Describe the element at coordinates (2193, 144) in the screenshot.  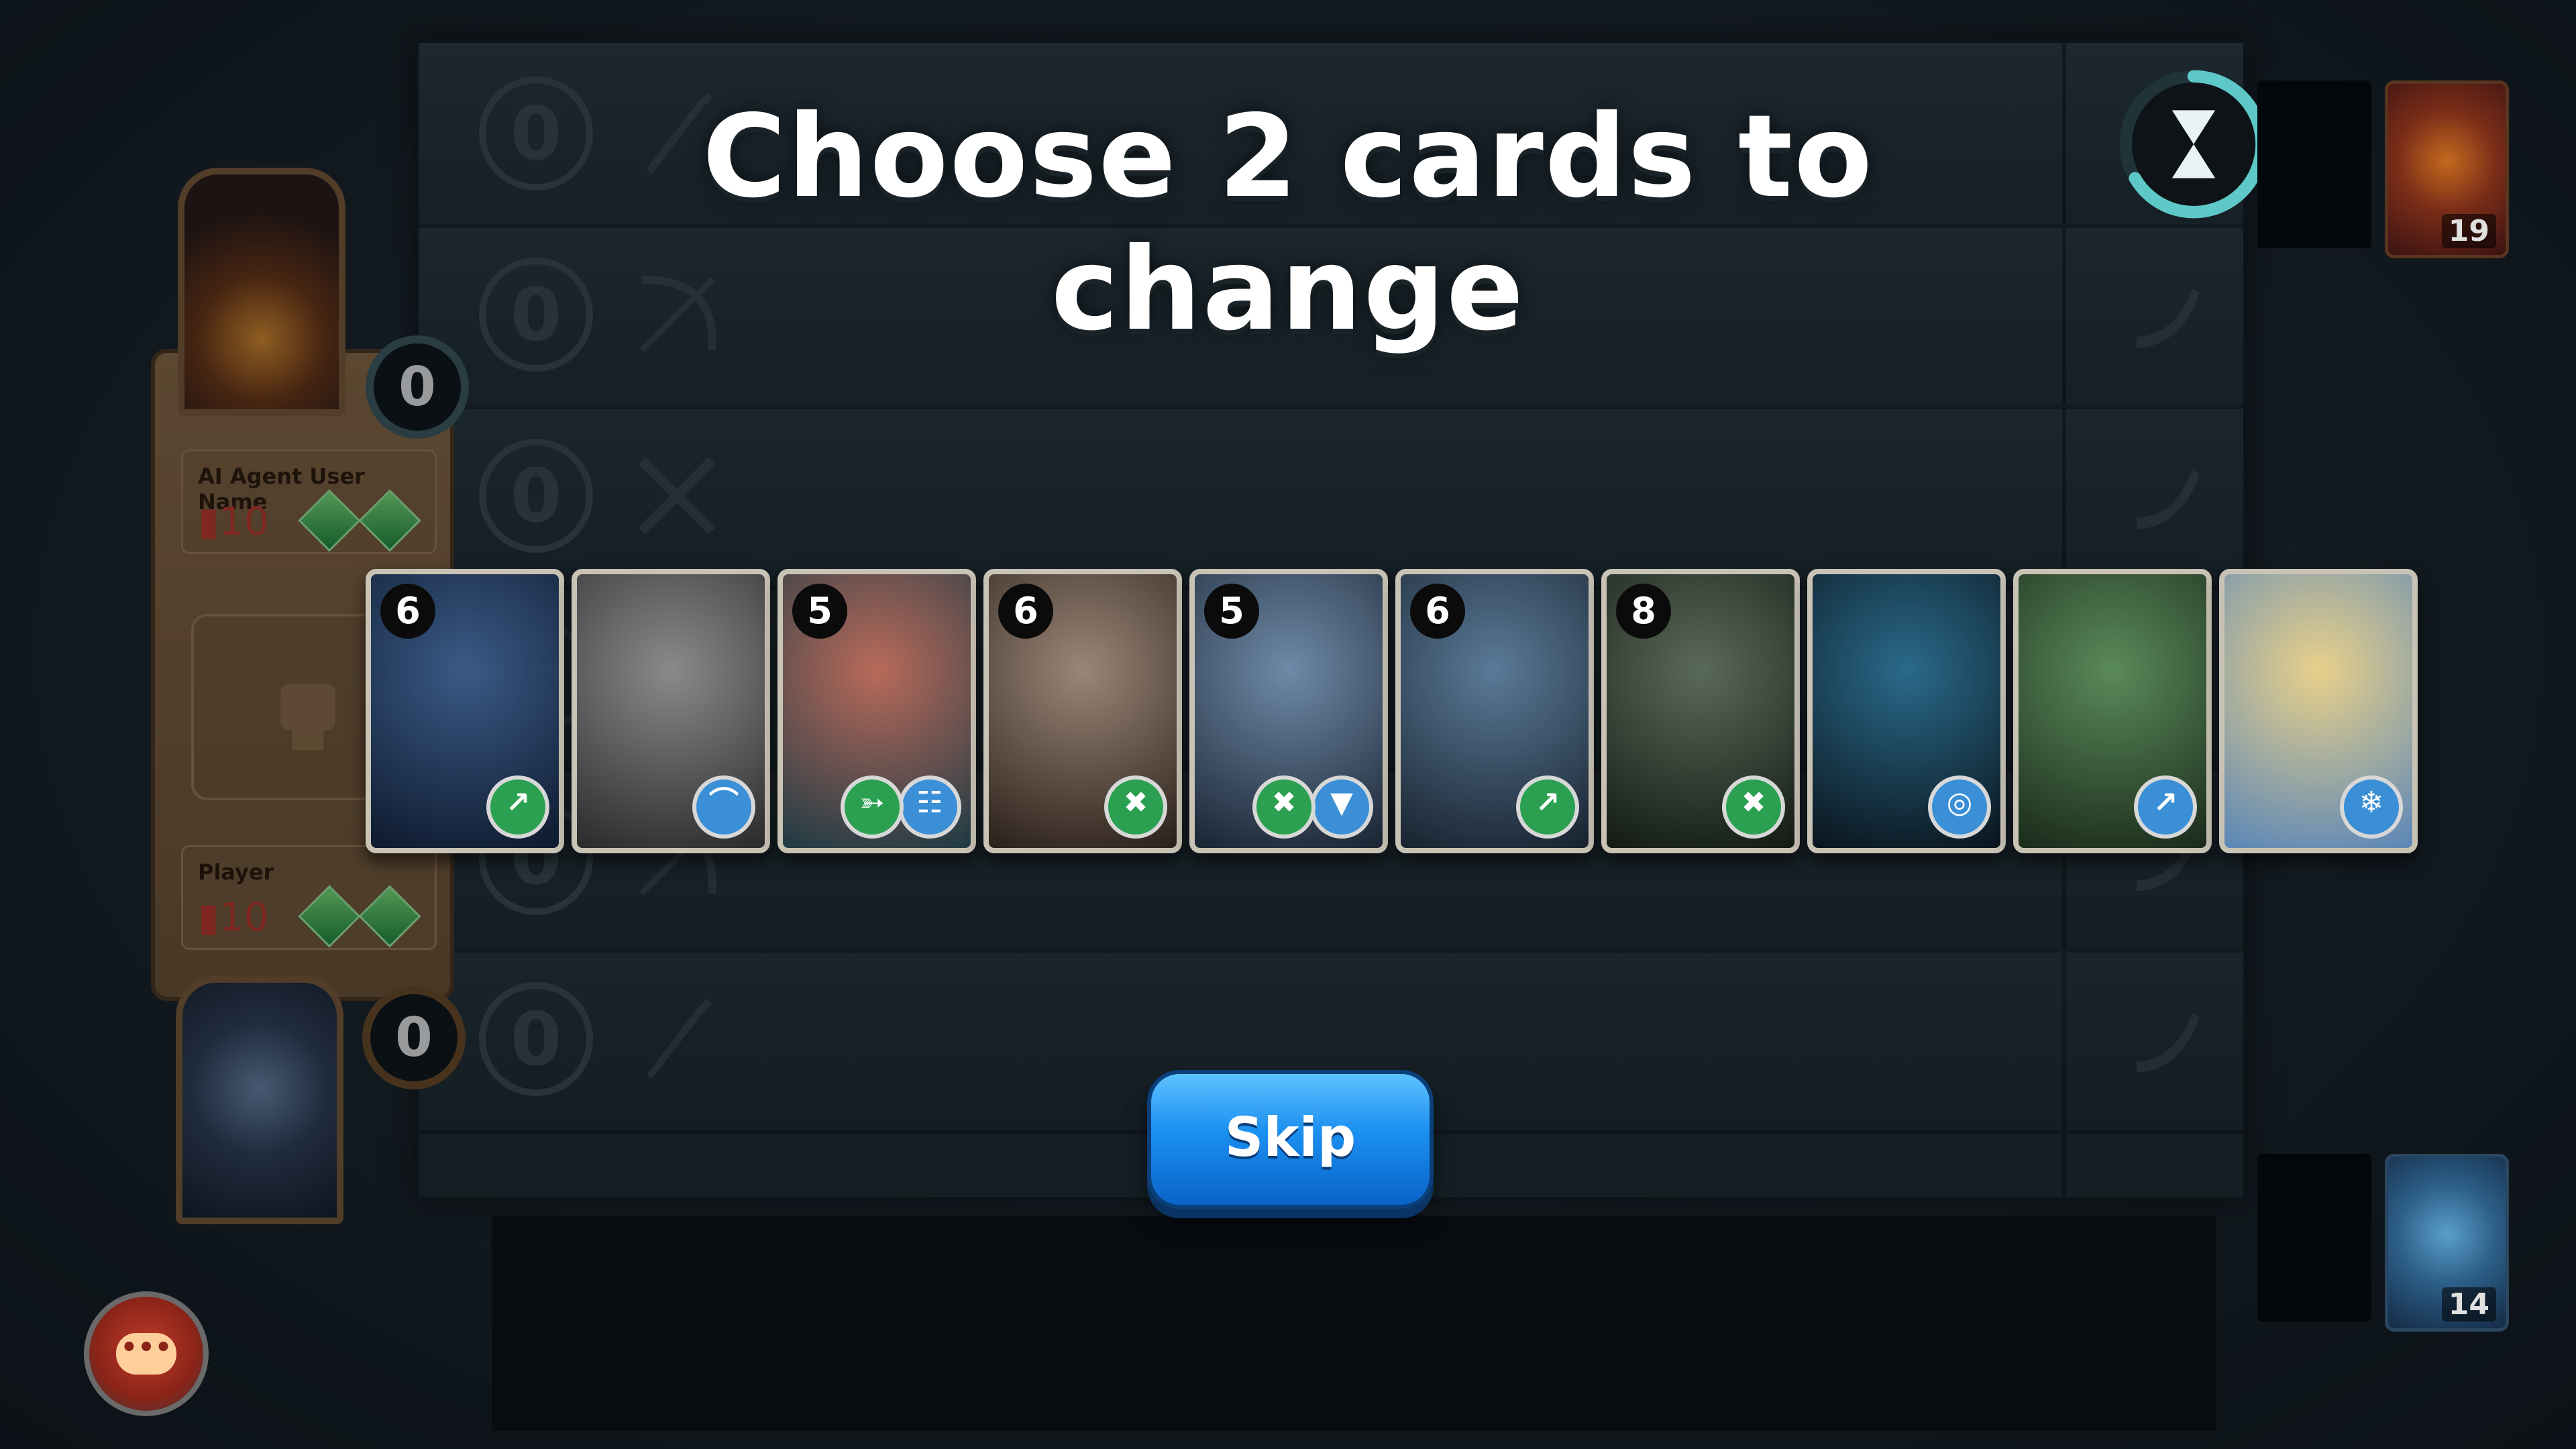
I see `hourglass-timer-icon` at that location.